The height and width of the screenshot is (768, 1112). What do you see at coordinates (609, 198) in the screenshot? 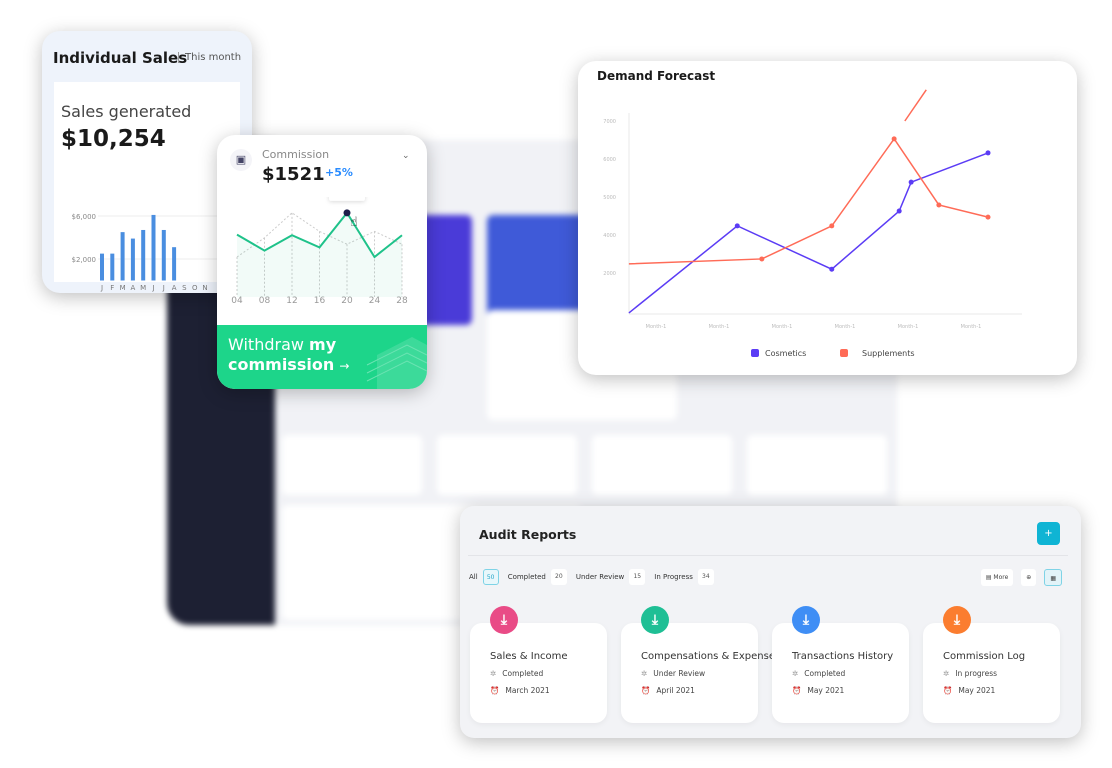
I see `y-tick-label: 5000` at bounding box center [609, 198].